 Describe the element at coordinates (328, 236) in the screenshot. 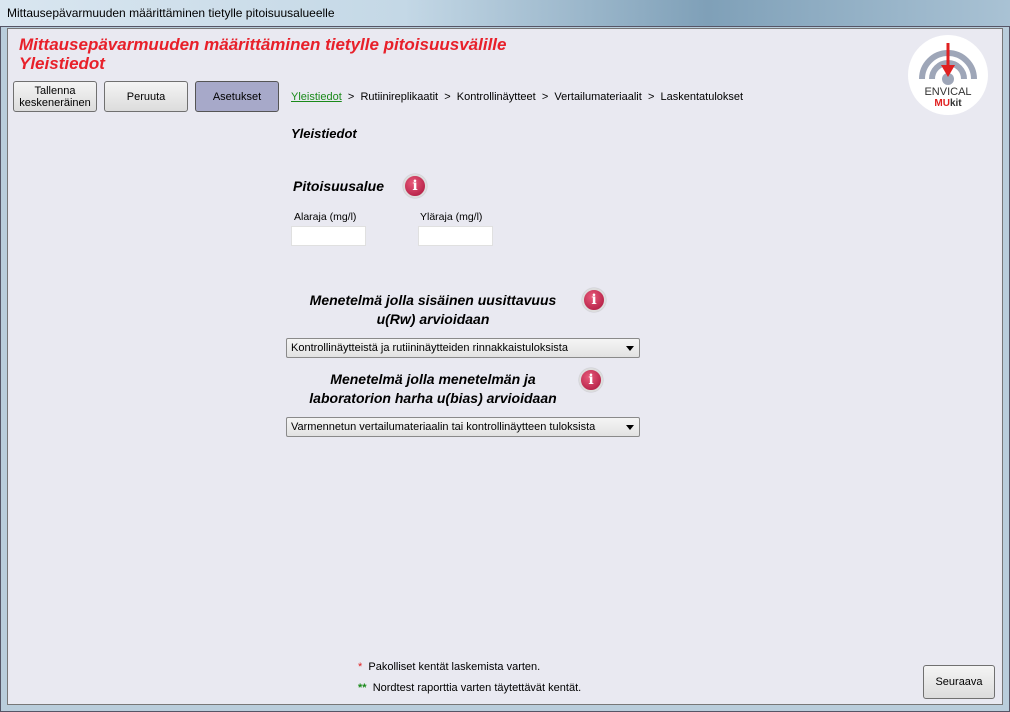

I see `lower-limit-input` at that location.